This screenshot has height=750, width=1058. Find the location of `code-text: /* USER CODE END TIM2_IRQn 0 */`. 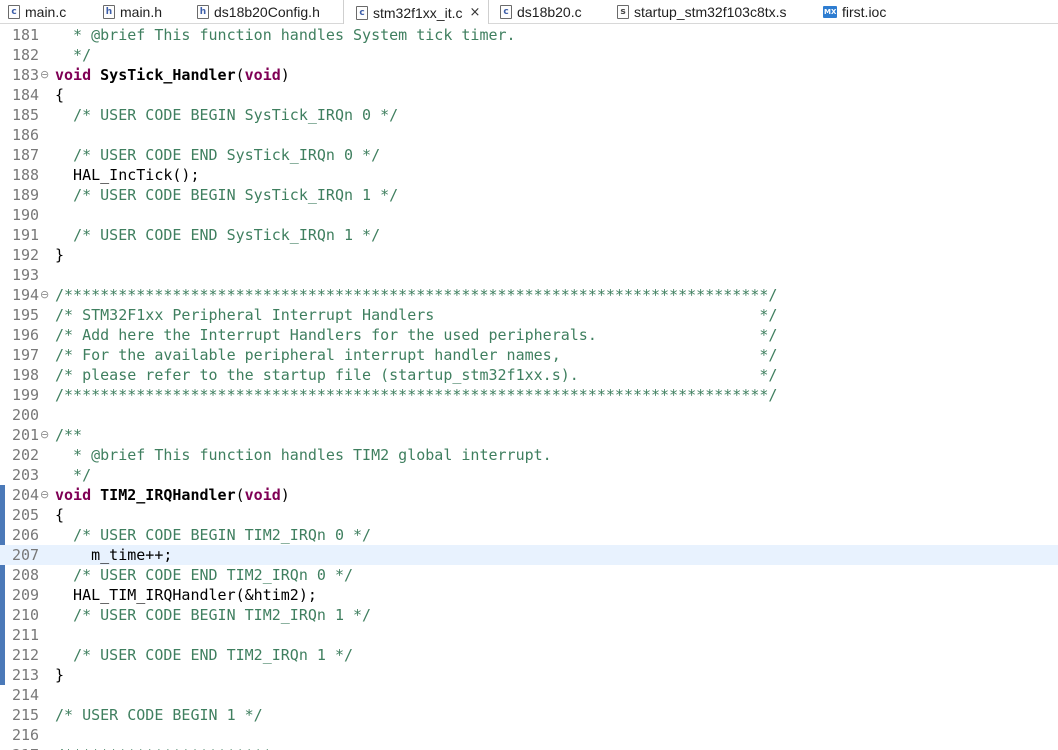

code-text: /* USER CODE END TIM2_IRQn 0 */ is located at coordinates (204, 575).